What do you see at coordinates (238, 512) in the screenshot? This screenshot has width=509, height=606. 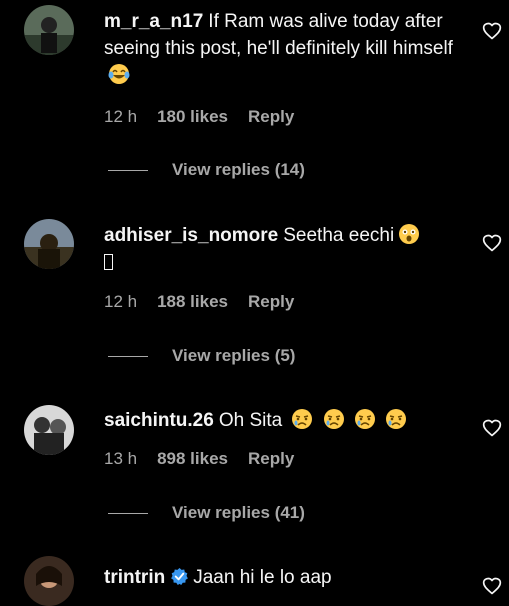 I see `view-replies-label: View replies (41)` at bounding box center [238, 512].